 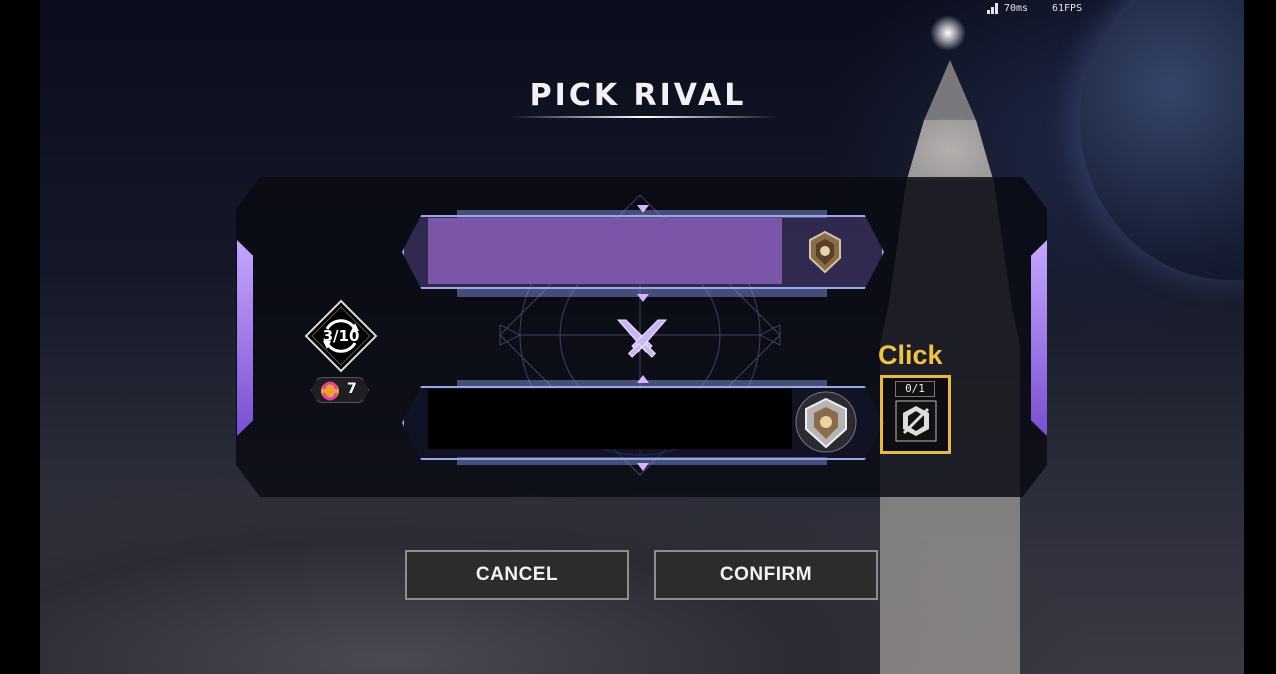 I want to click on hidden-rival-item-icon, so click(x=916, y=421).